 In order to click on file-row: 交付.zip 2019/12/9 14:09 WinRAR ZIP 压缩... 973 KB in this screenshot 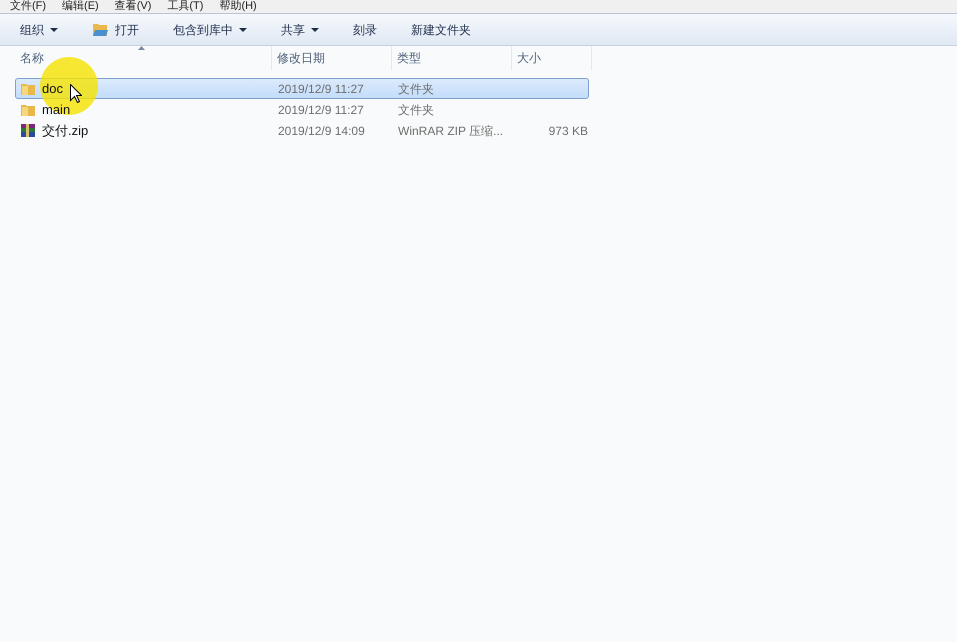, I will do `click(302, 130)`.